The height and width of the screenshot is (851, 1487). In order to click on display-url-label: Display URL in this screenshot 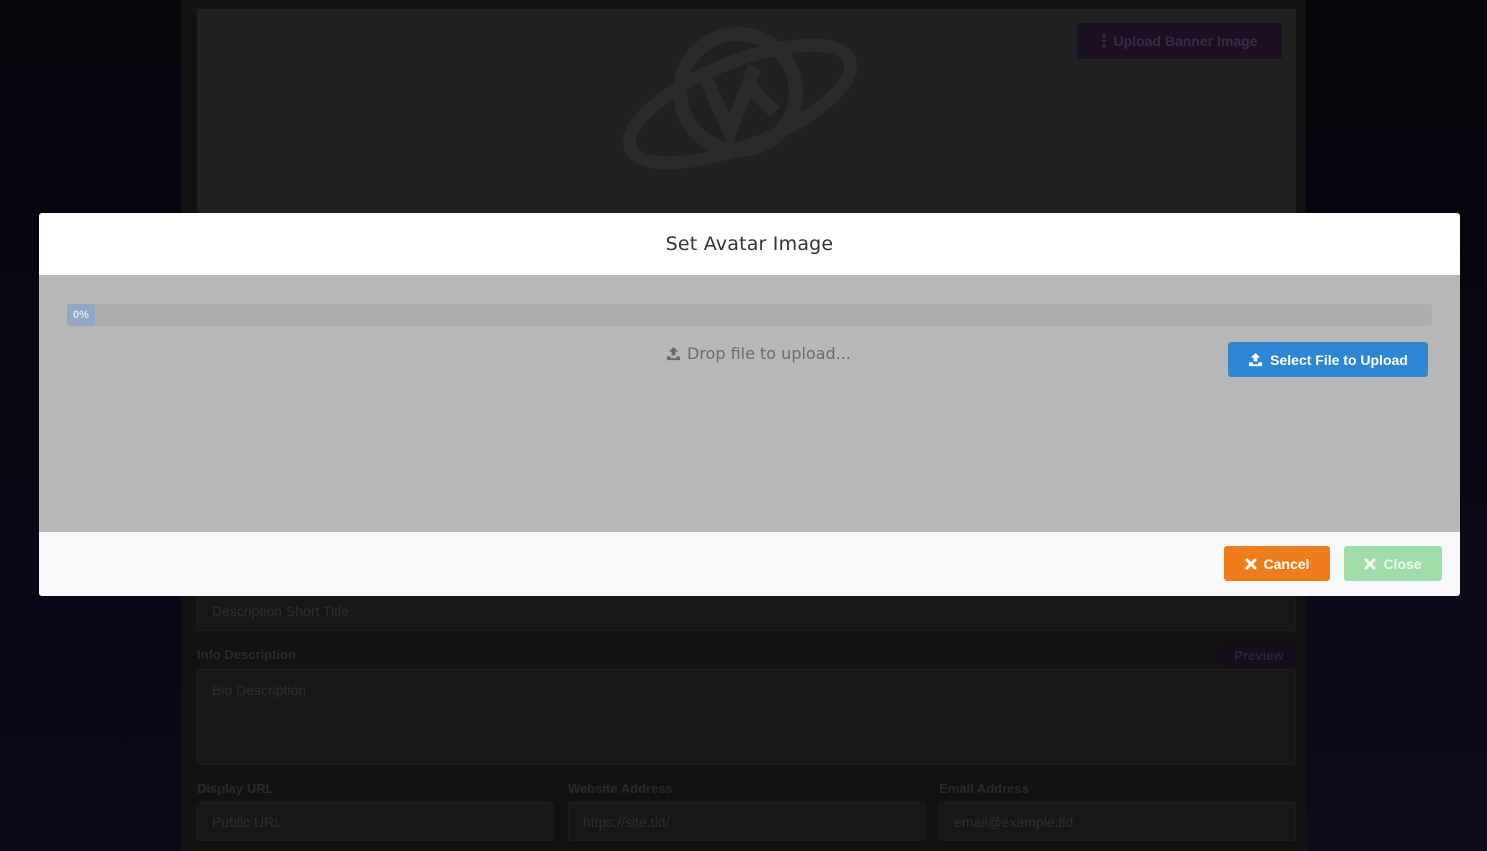, I will do `click(235, 788)`.